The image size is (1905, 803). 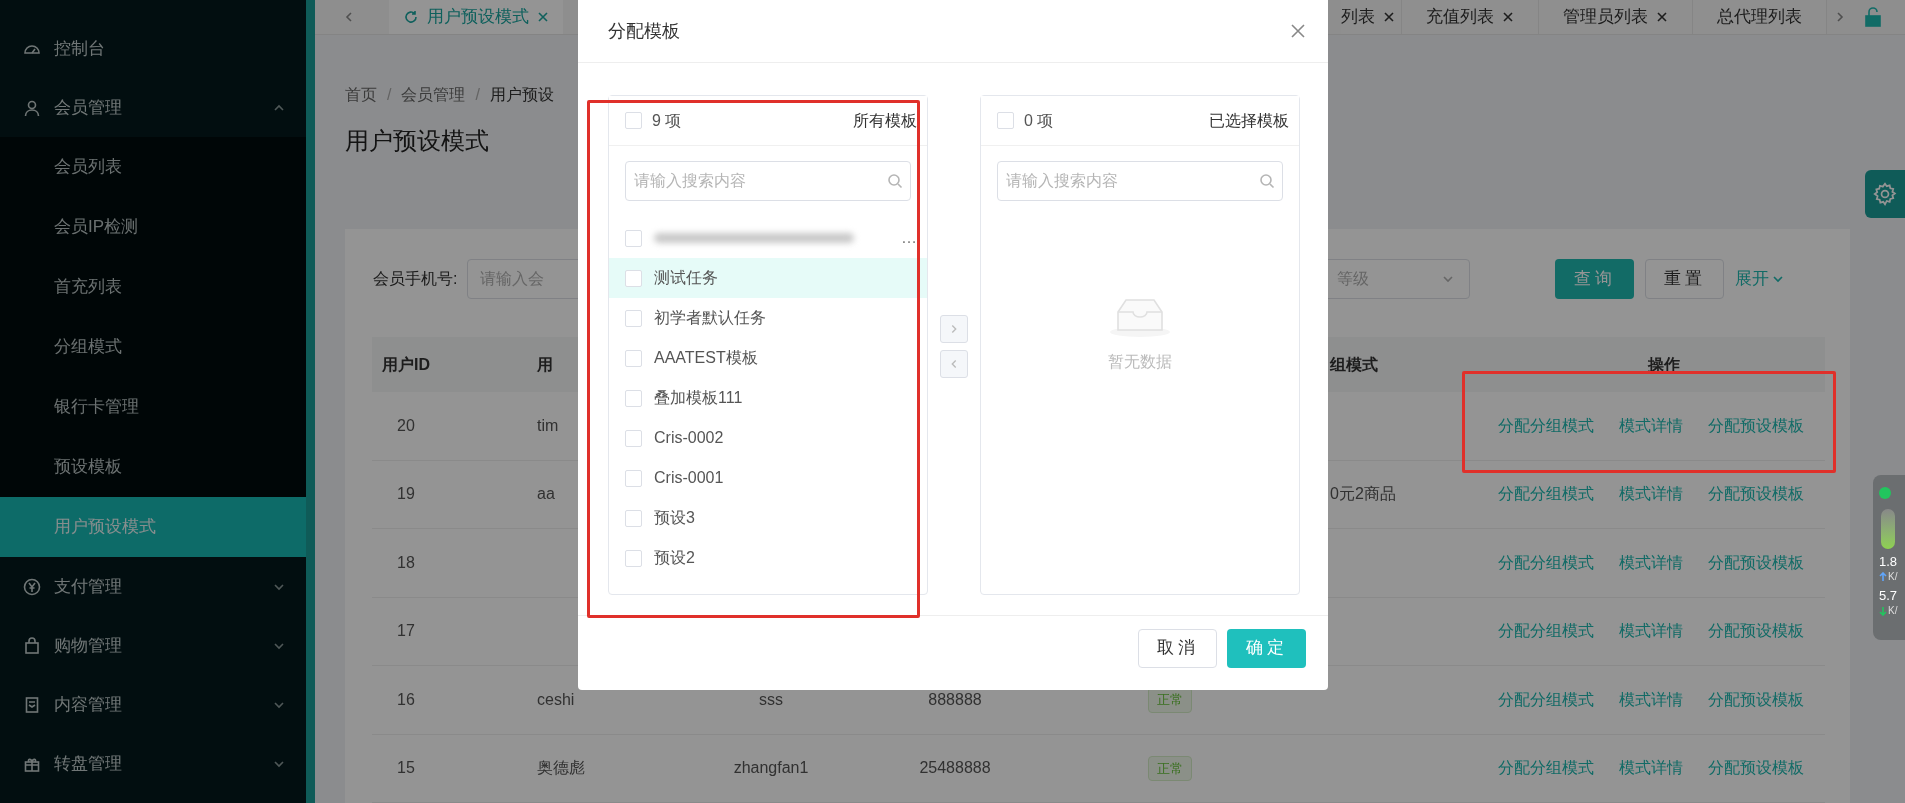 What do you see at coordinates (406, 699) in the screenshot?
I see `table-cell-text: 16` at bounding box center [406, 699].